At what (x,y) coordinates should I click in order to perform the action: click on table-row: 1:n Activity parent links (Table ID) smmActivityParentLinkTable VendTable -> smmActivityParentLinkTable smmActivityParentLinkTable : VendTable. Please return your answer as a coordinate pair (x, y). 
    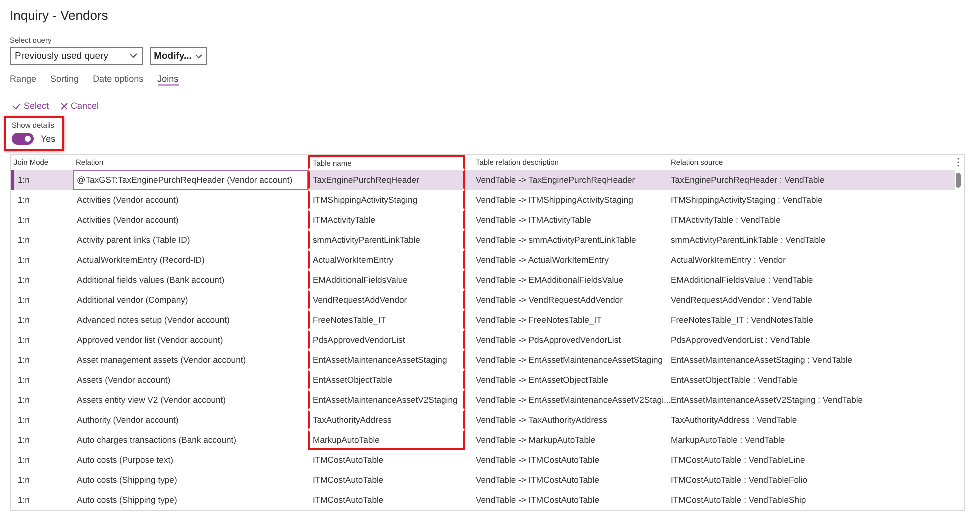
    Looking at the image, I should click on (483, 240).